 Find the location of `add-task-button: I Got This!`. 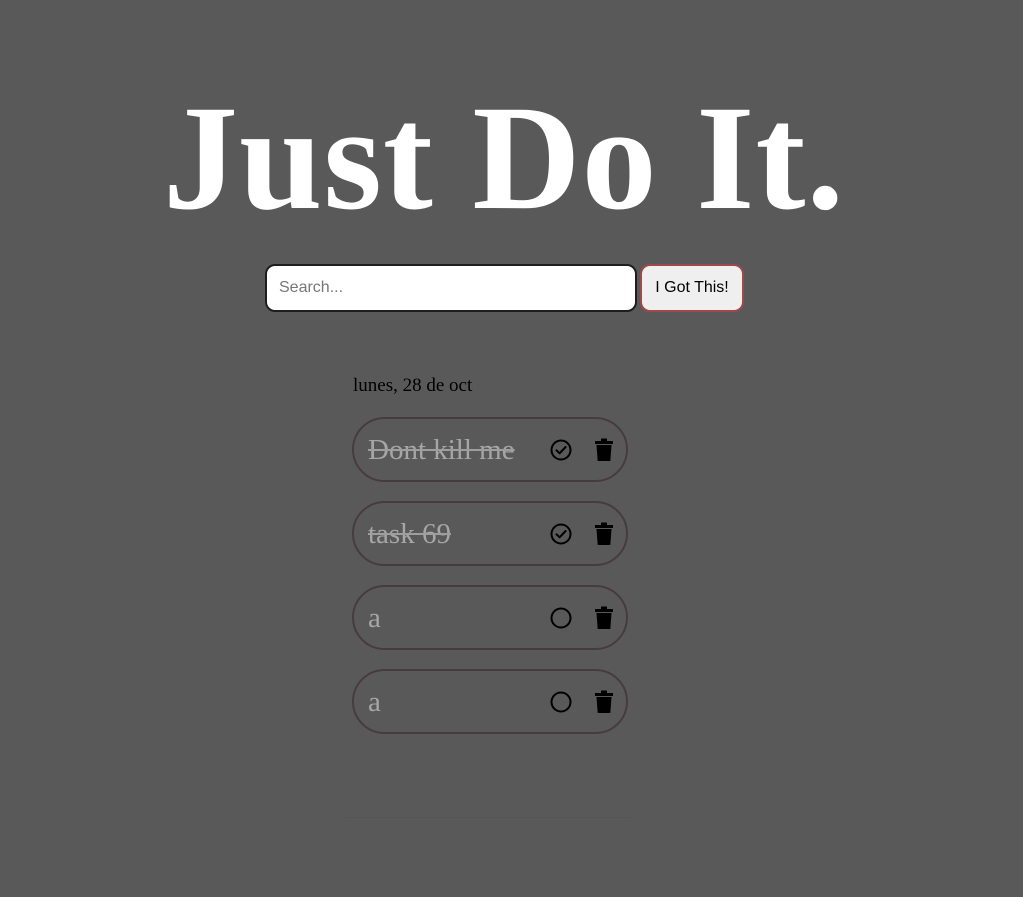

add-task-button: I Got This! is located at coordinates (692, 288).